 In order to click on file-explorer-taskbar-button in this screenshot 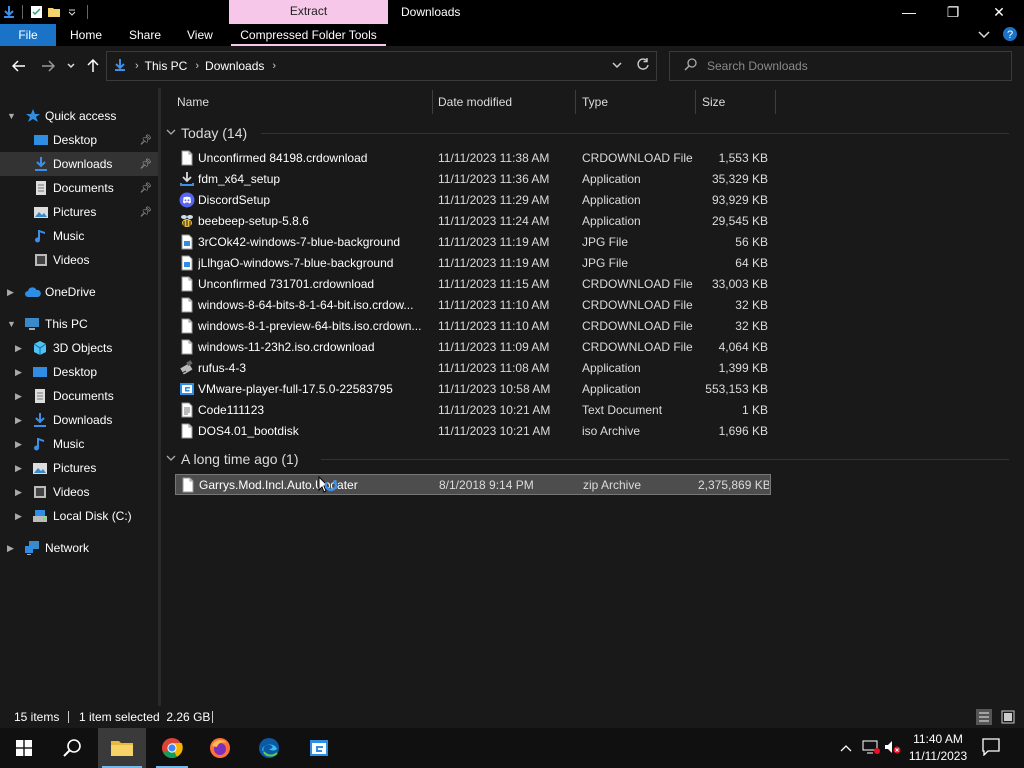, I will do `click(122, 748)`.